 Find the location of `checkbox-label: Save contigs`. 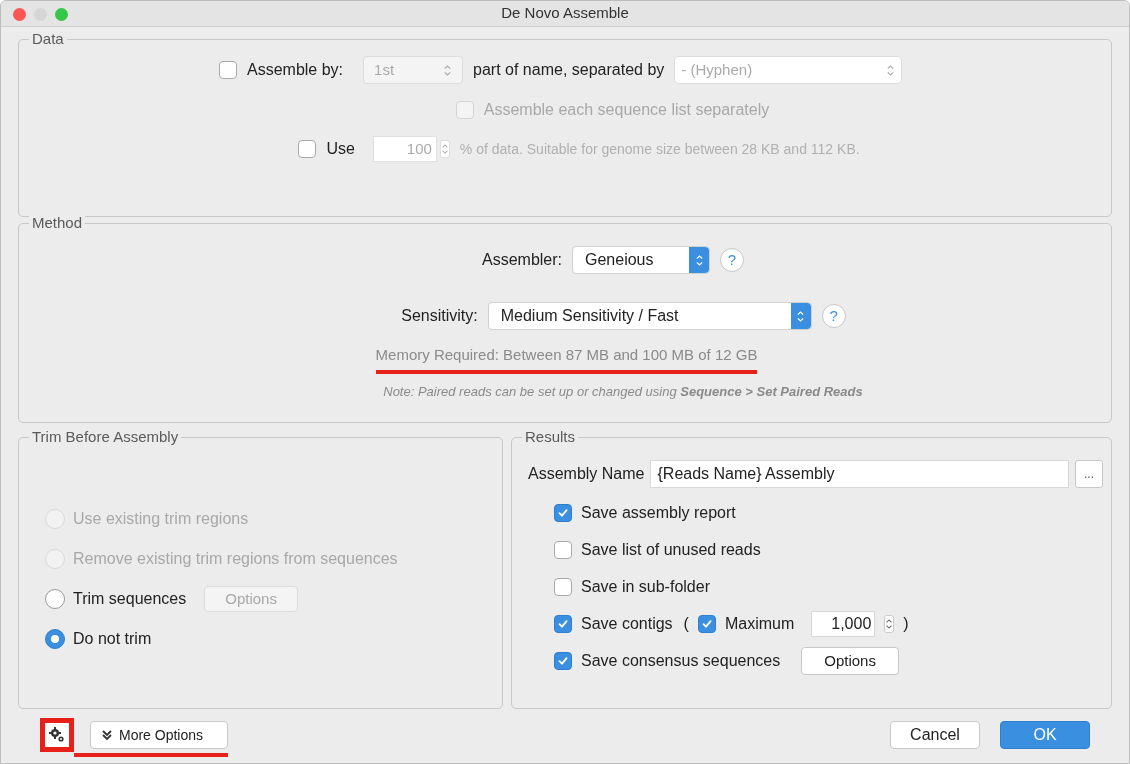

checkbox-label: Save contigs is located at coordinates (627, 624).